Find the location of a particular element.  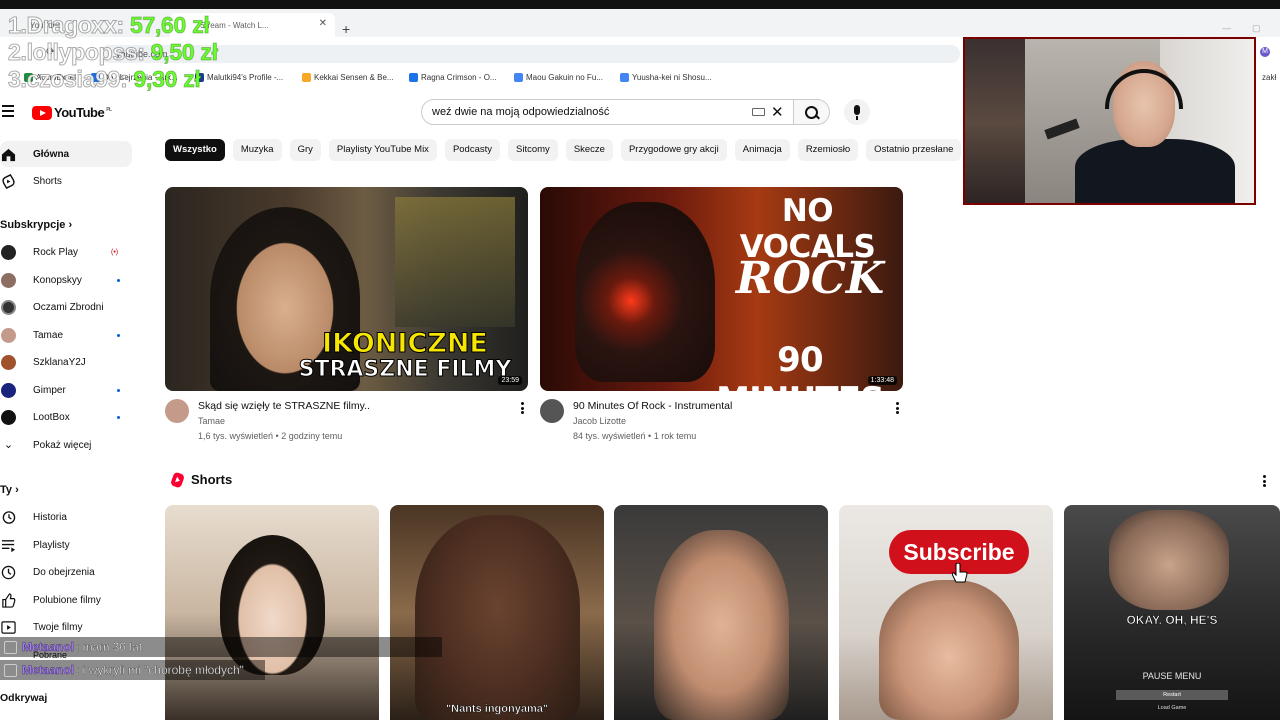

short-caption: OKAY. OH, HE'S is located at coordinates (1172, 620).